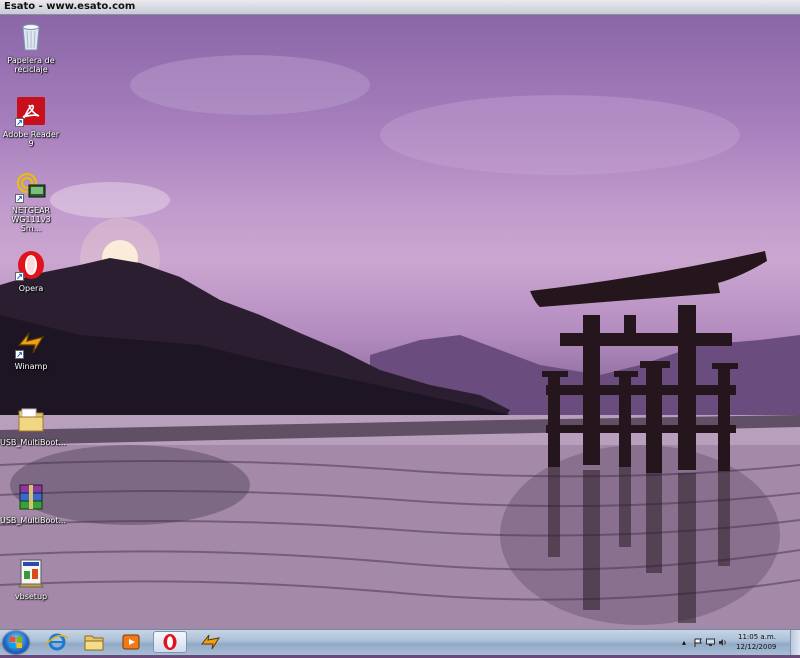 The width and height of the screenshot is (800, 658). I want to click on internet-explorer-icon, so click(57, 642).